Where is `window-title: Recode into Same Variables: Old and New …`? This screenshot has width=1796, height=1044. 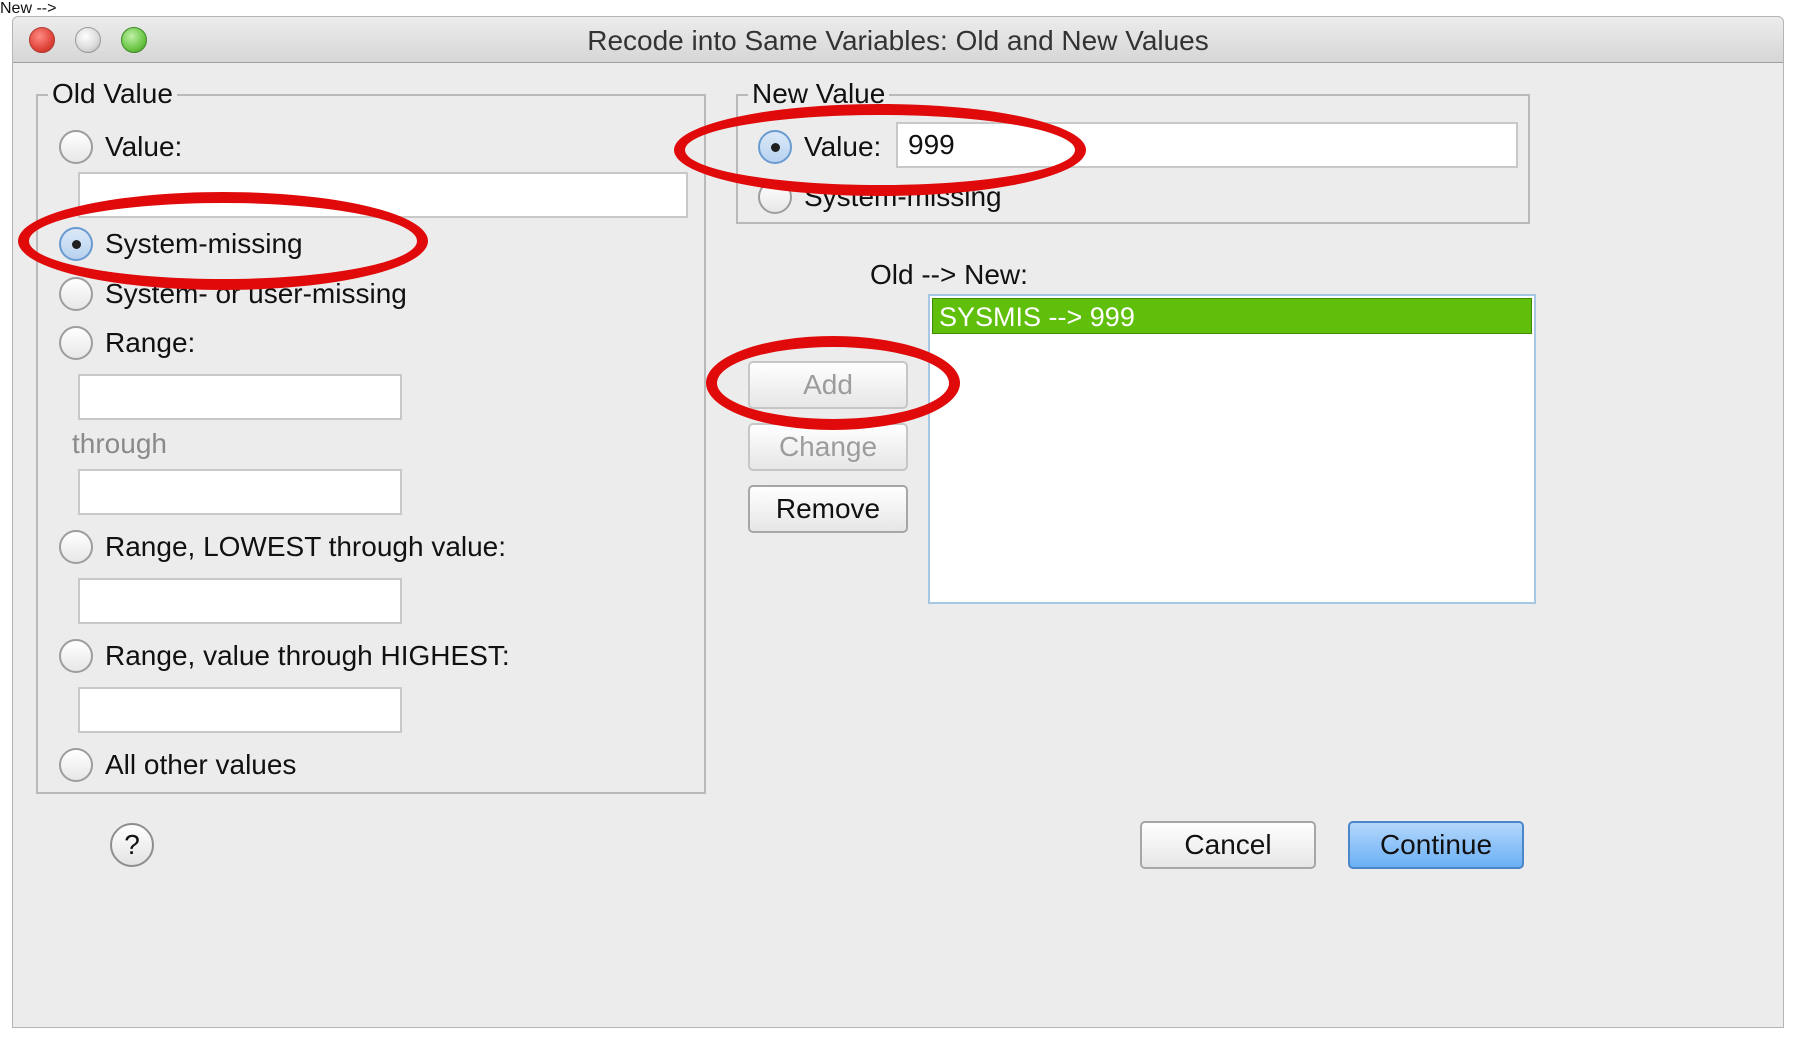
window-title: Recode into Same Variables: Old and New … is located at coordinates (898, 40).